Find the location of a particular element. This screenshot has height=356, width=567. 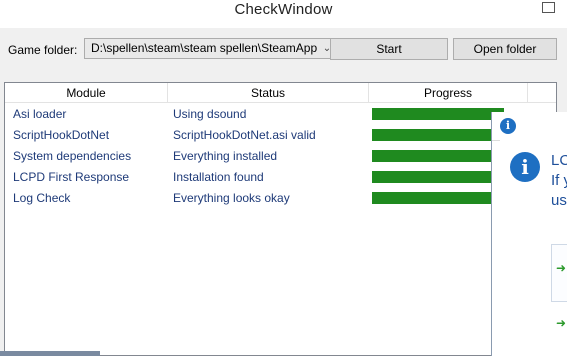

maximize-button is located at coordinates (548, 7).